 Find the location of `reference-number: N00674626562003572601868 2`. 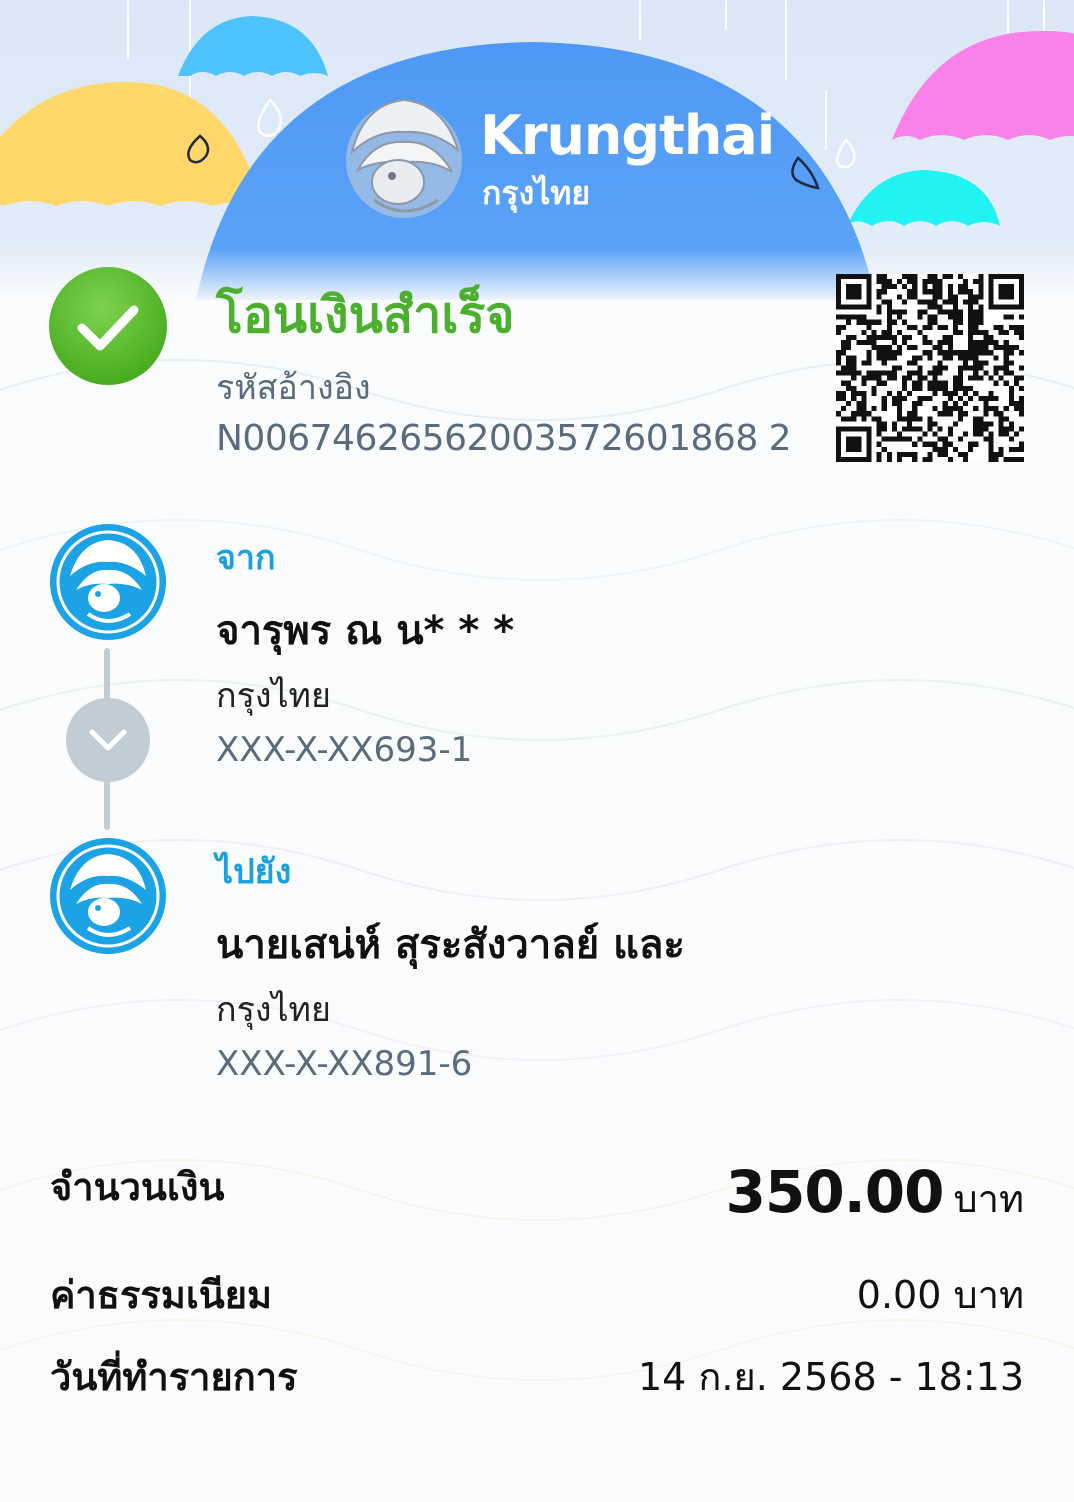

reference-number: N00674626562003572601868 2 is located at coordinates (504, 438).